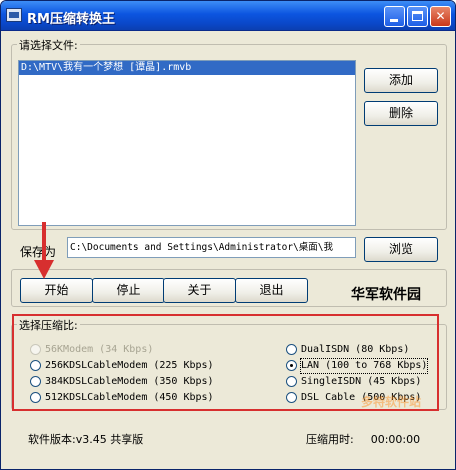 The image size is (456, 470). What do you see at coordinates (228, 16) in the screenshot?
I see `title-bar: RM压缩转换王 ✕` at bounding box center [228, 16].